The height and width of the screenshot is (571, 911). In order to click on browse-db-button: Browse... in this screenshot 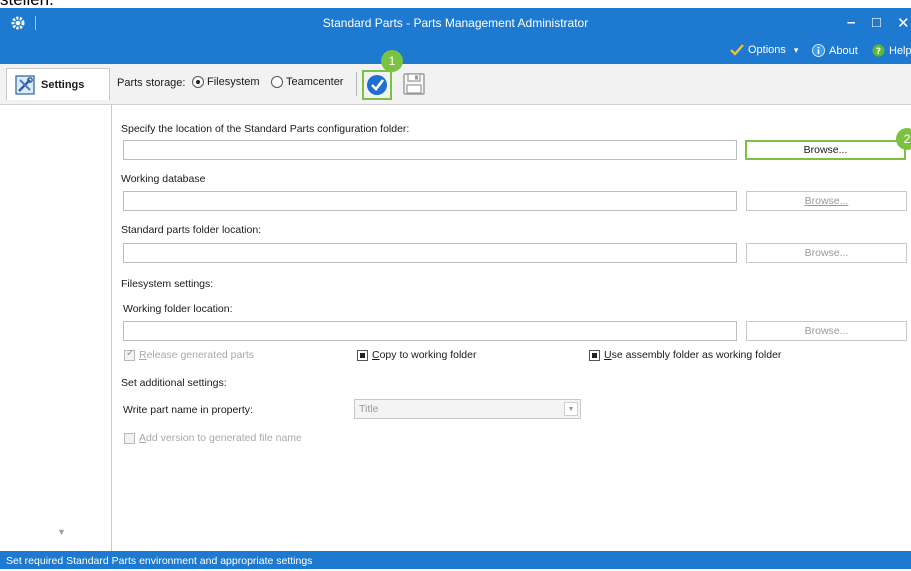, I will do `click(826, 201)`.